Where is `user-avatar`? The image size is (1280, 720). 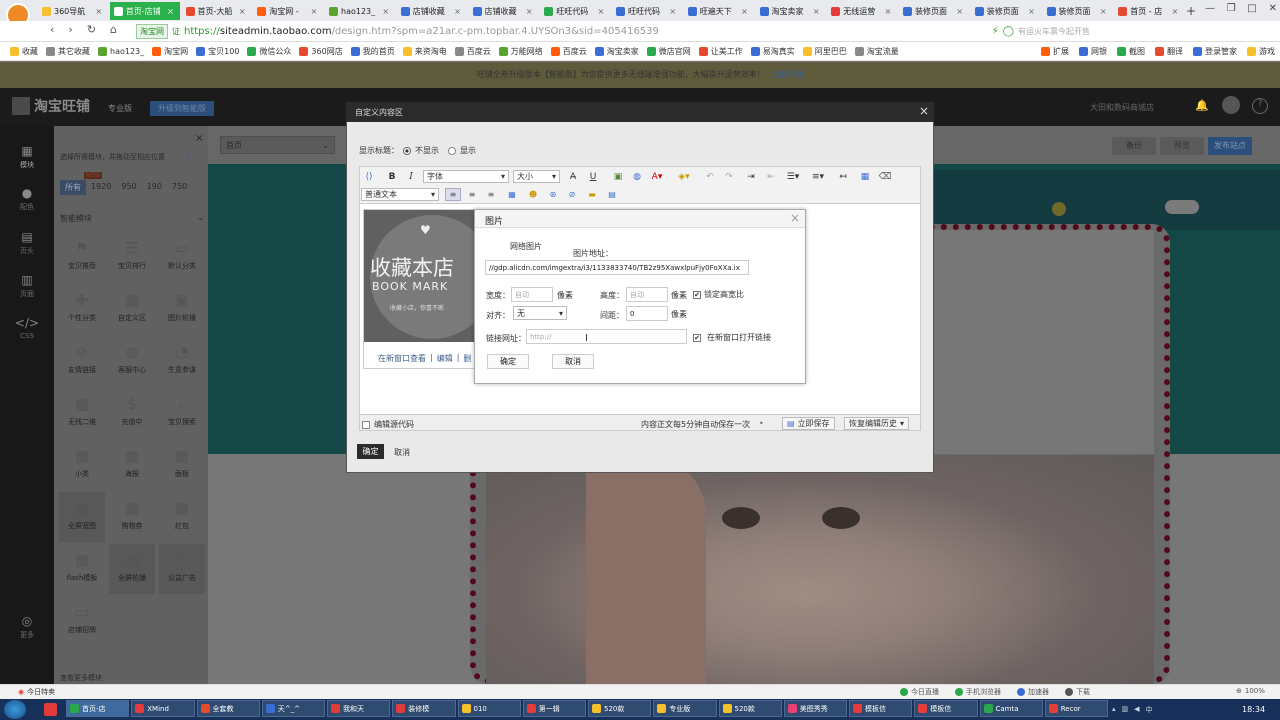
user-avatar is located at coordinates (1231, 105).